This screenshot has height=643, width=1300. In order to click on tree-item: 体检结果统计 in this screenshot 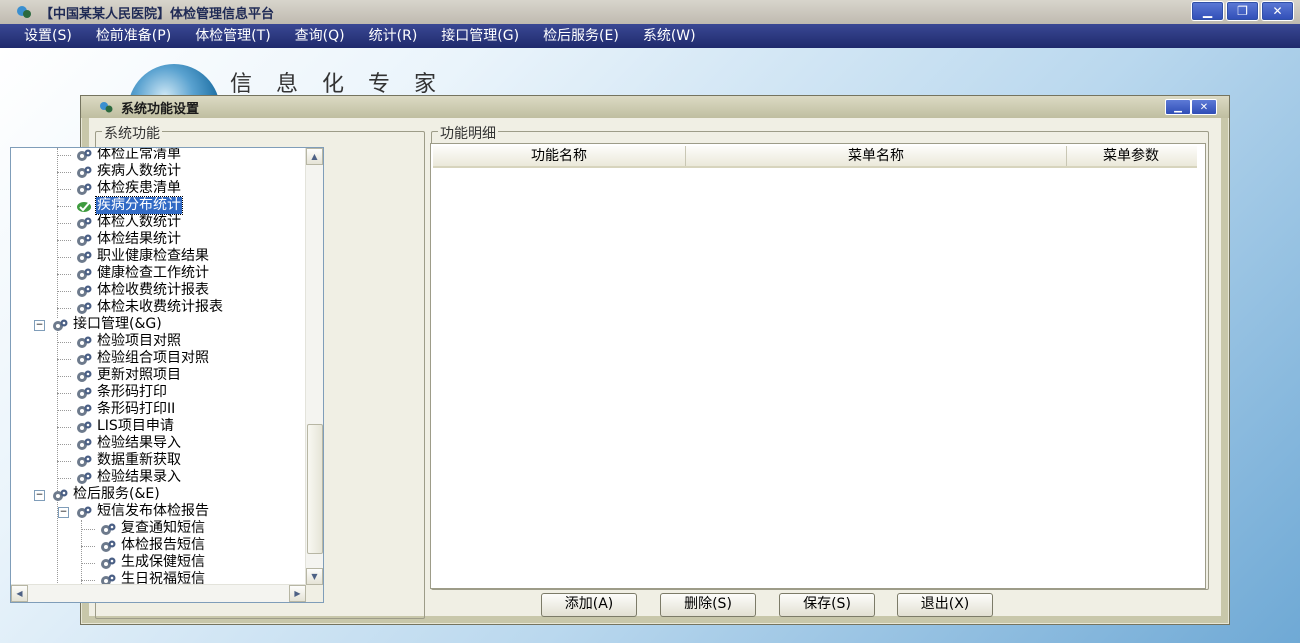, I will do `click(128, 239)`.